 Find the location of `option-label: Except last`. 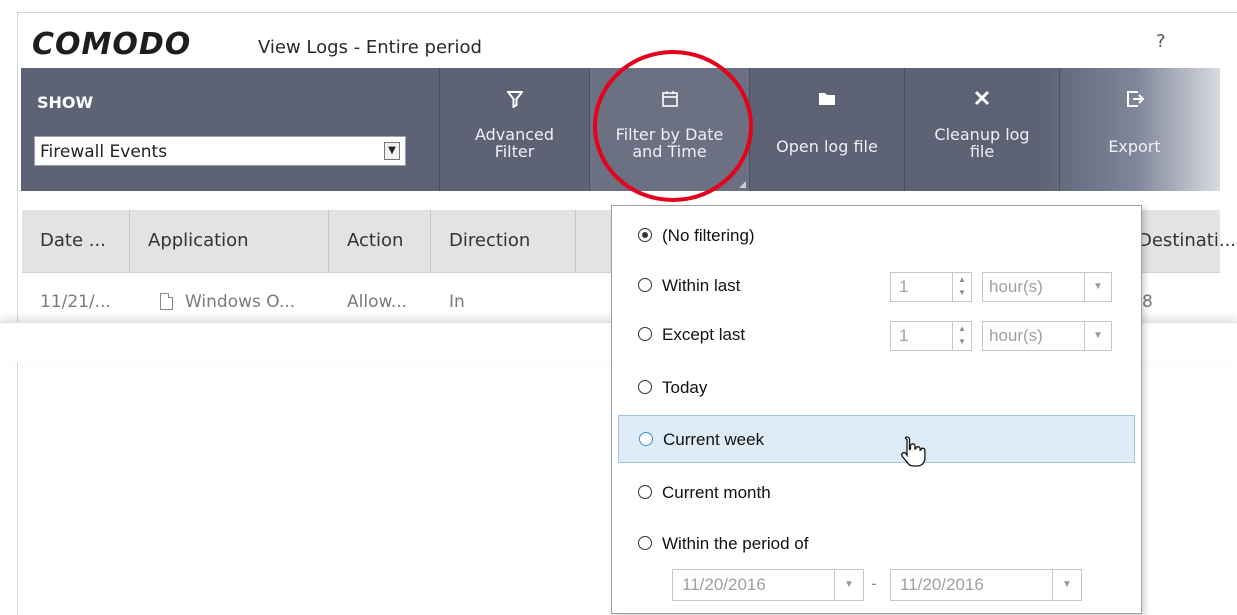

option-label: Except last is located at coordinates (704, 334).